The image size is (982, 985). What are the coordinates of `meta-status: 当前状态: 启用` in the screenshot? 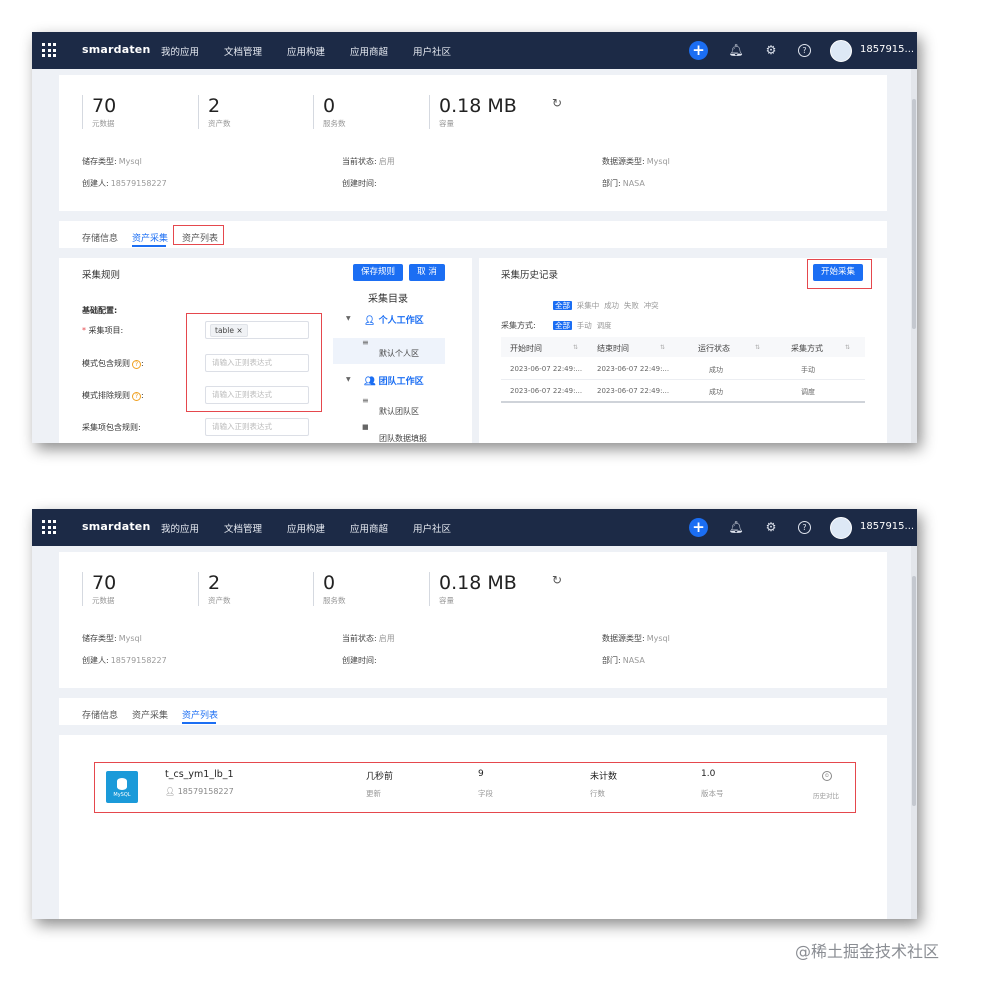 It's located at (368, 161).